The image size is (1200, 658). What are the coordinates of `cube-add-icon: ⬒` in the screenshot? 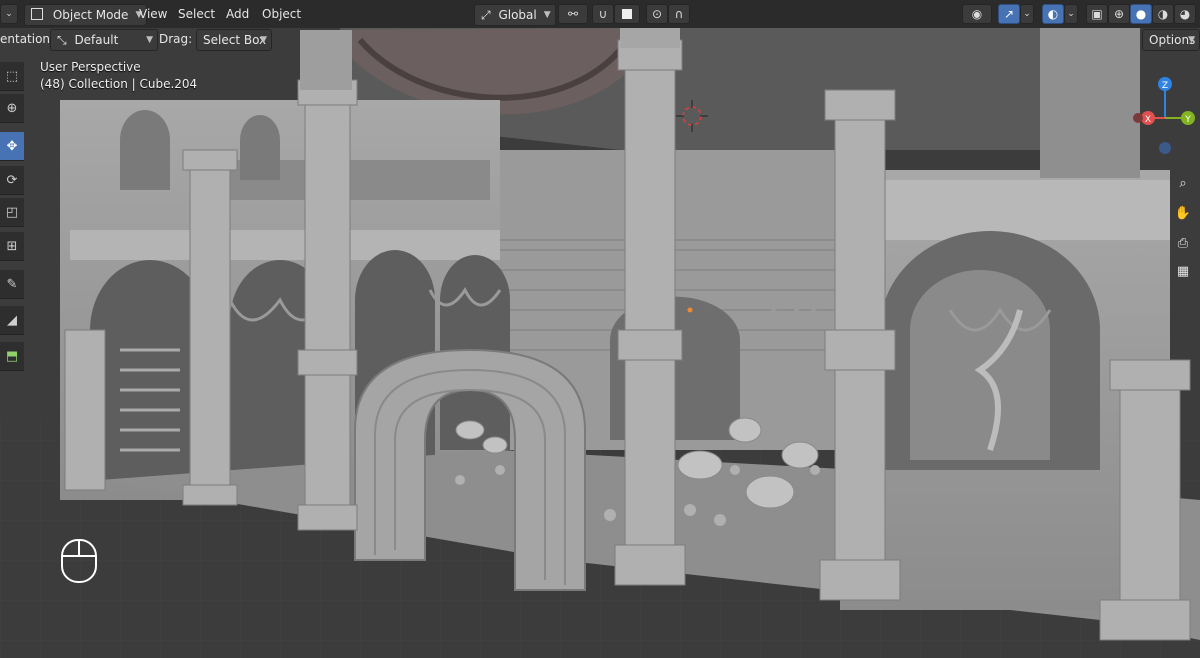 It's located at (12, 356).